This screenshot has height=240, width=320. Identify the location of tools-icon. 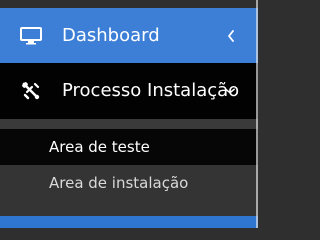
(31, 91).